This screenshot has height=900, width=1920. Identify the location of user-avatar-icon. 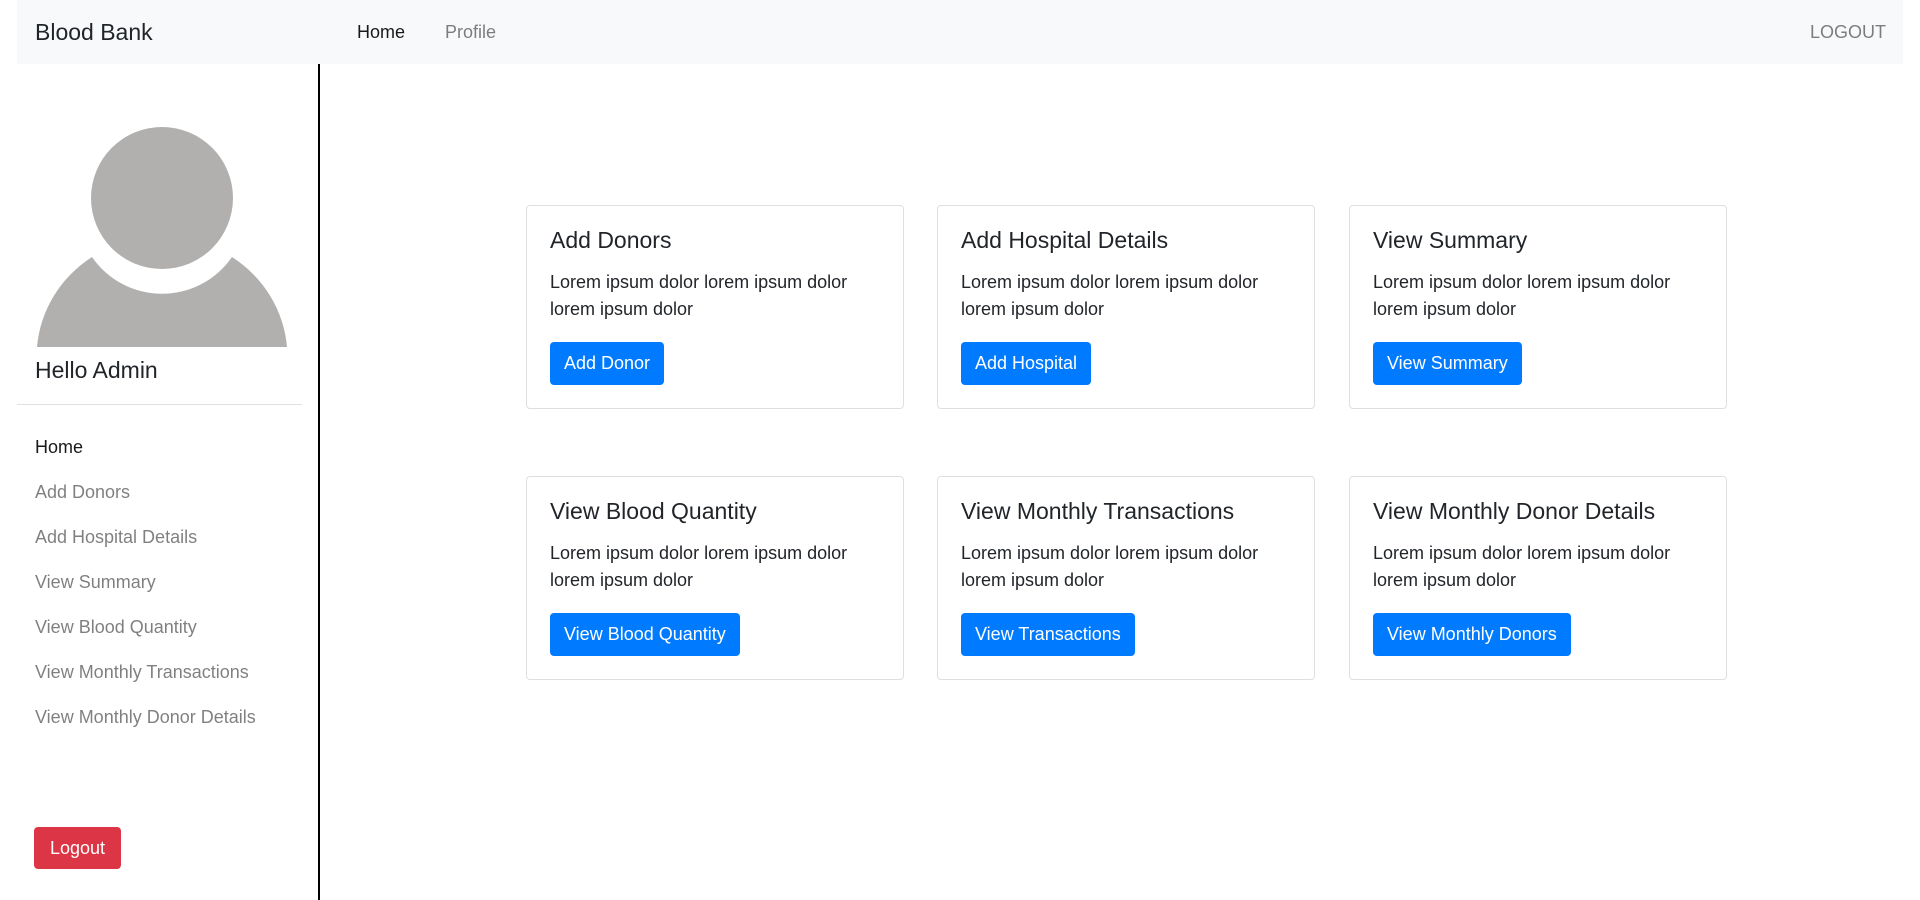
(162, 237).